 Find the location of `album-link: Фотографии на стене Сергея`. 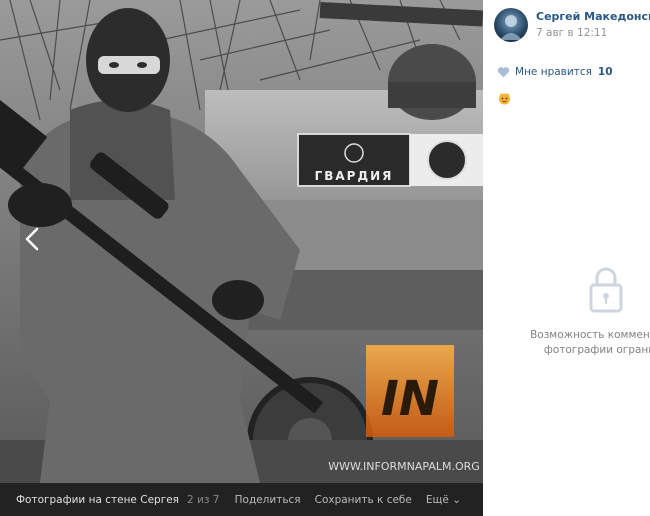

album-link: Фотографии на стене Сергея is located at coordinates (97, 500).